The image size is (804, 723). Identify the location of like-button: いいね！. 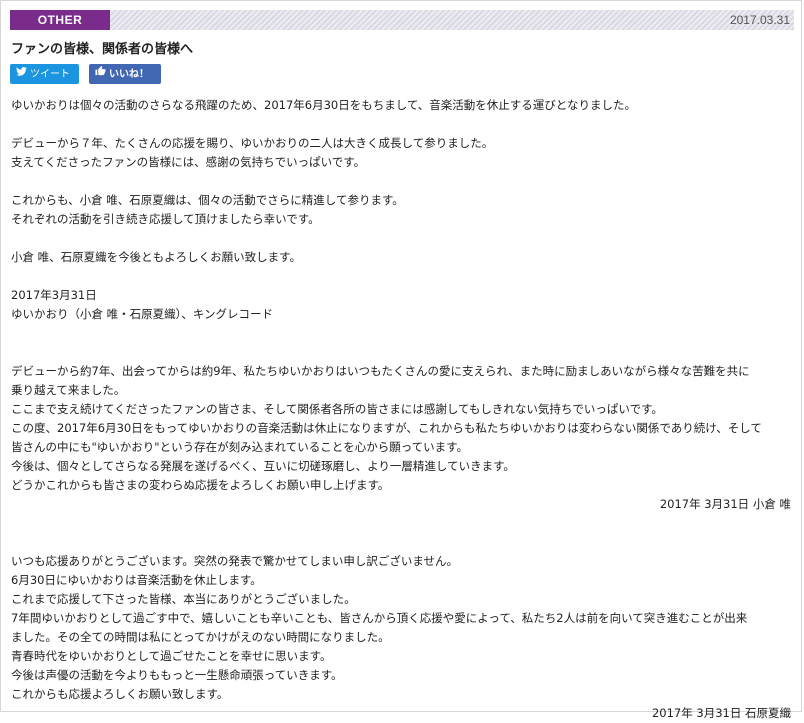
(125, 74).